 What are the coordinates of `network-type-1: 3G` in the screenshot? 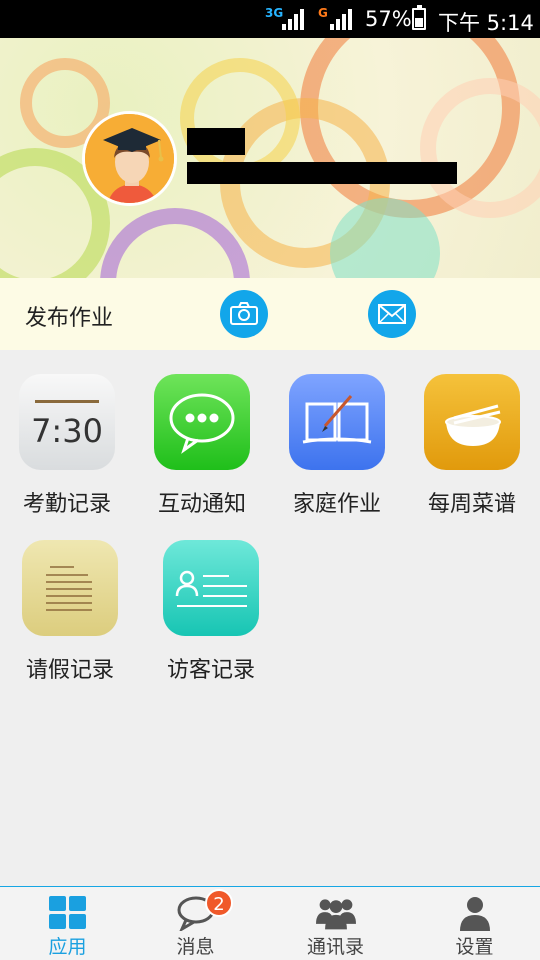 It's located at (274, 13).